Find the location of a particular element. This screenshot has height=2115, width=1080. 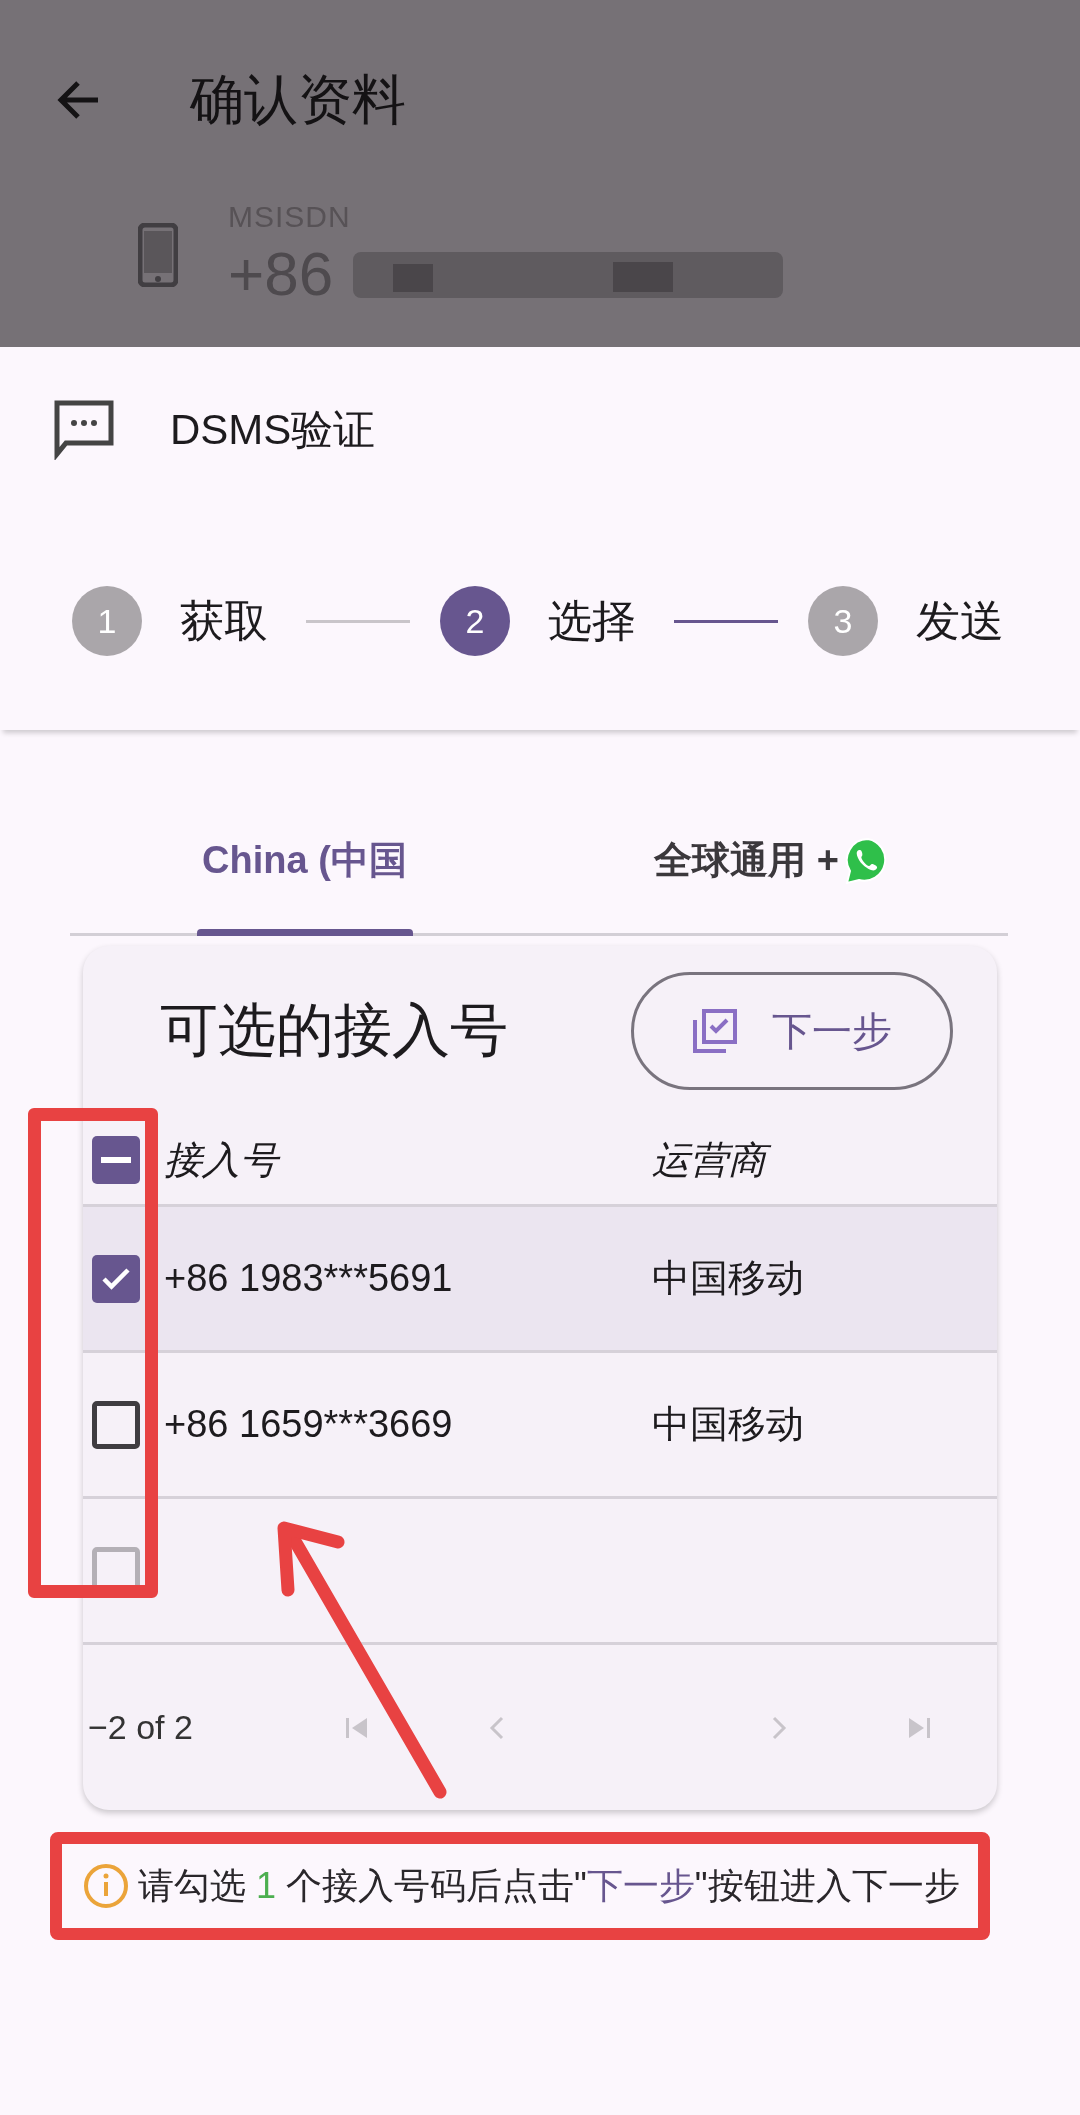

step-number: 3 is located at coordinates (843, 621).